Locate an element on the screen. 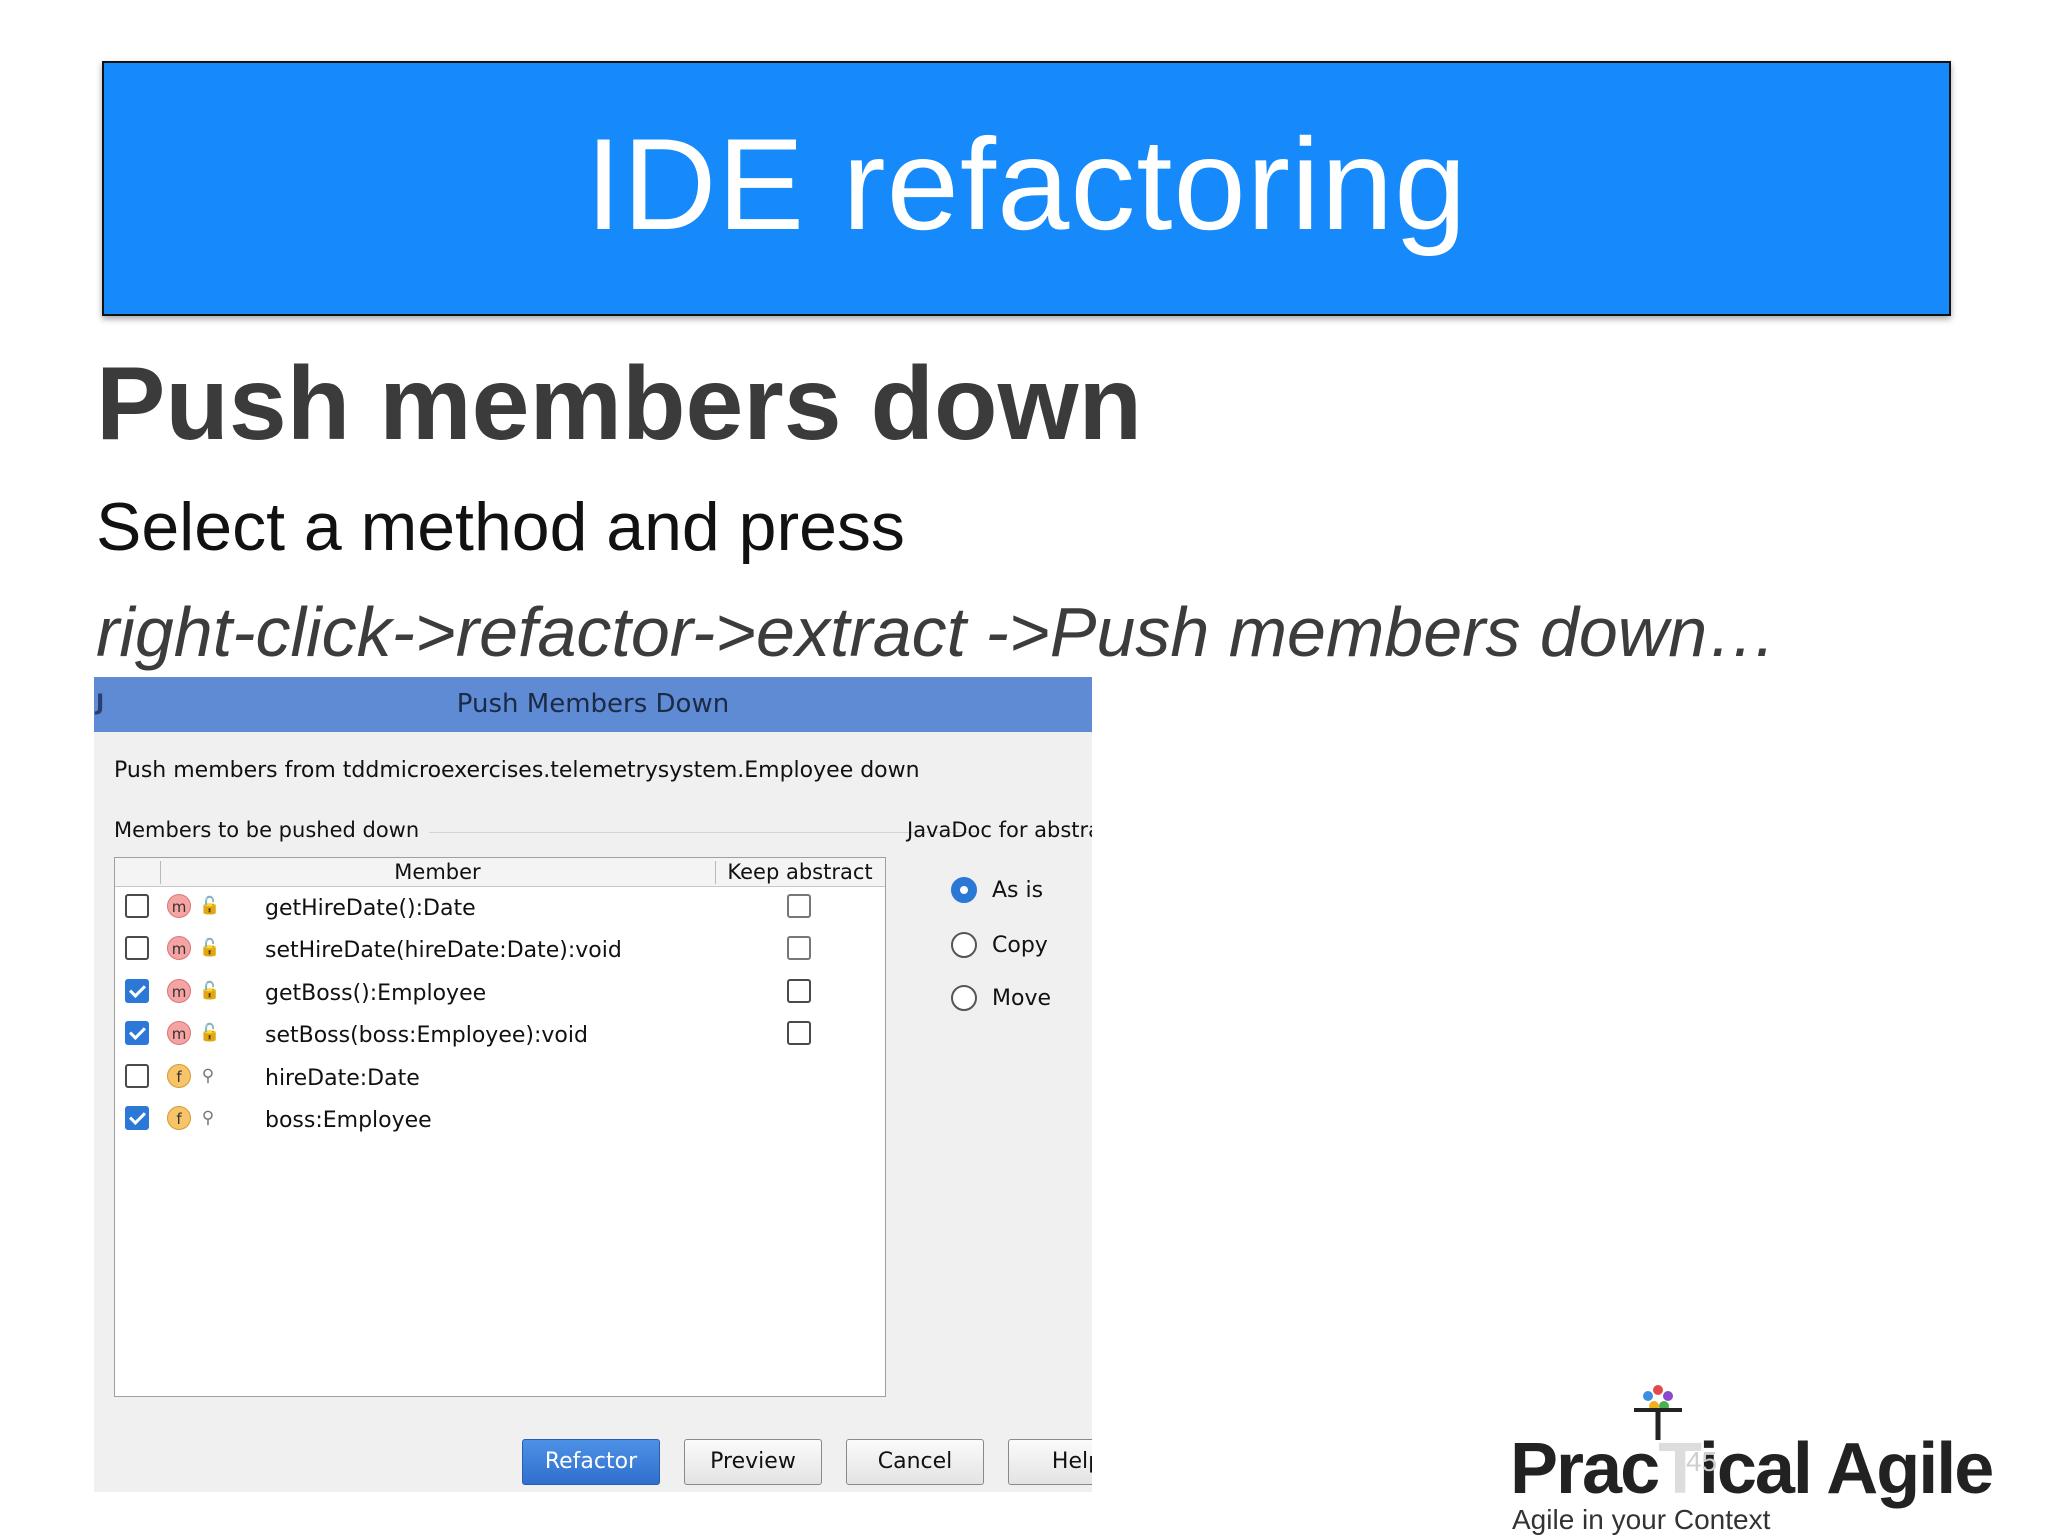  slide-title: IDE refactoring is located at coordinates (1026, 183).